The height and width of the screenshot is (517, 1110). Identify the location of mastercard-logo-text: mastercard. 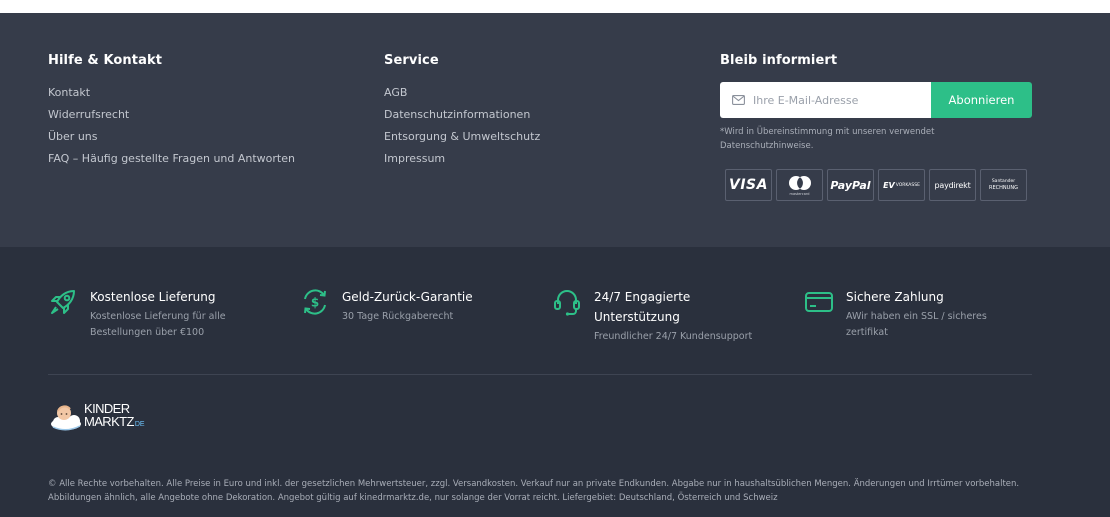
(799, 193).